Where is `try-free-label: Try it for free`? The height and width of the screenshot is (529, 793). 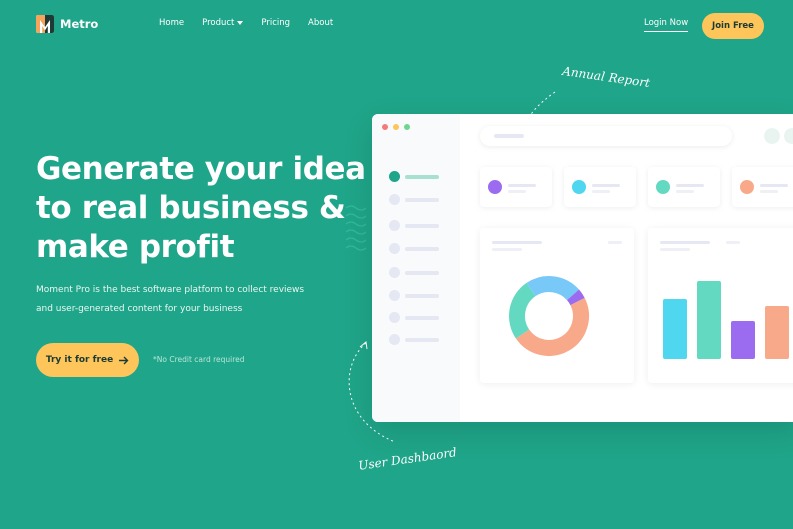
try-free-label: Try it for free is located at coordinates (79, 360).